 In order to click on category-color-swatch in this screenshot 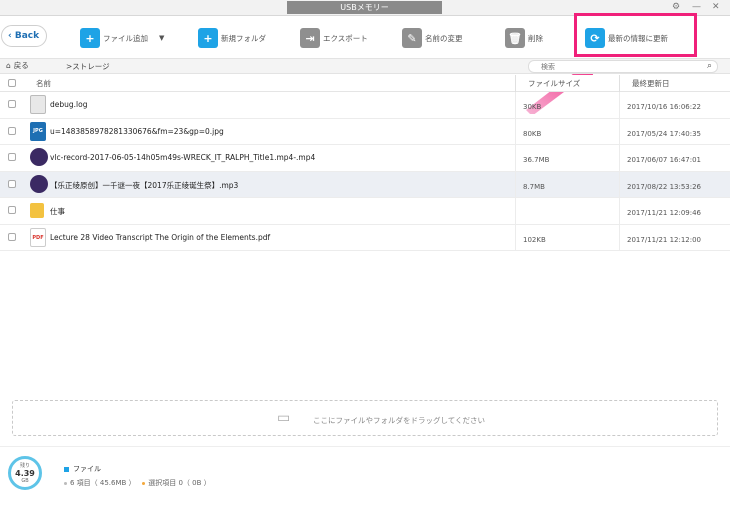, I will do `click(66, 469)`.